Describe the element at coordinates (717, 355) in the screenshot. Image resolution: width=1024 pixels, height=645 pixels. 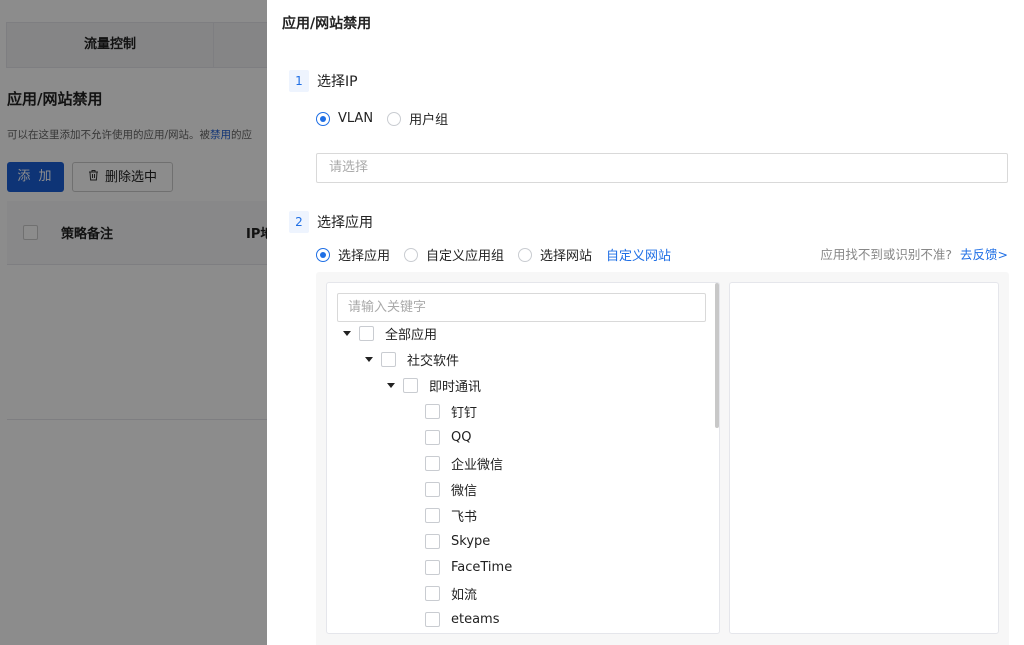
I see `tree-scrollbar` at that location.